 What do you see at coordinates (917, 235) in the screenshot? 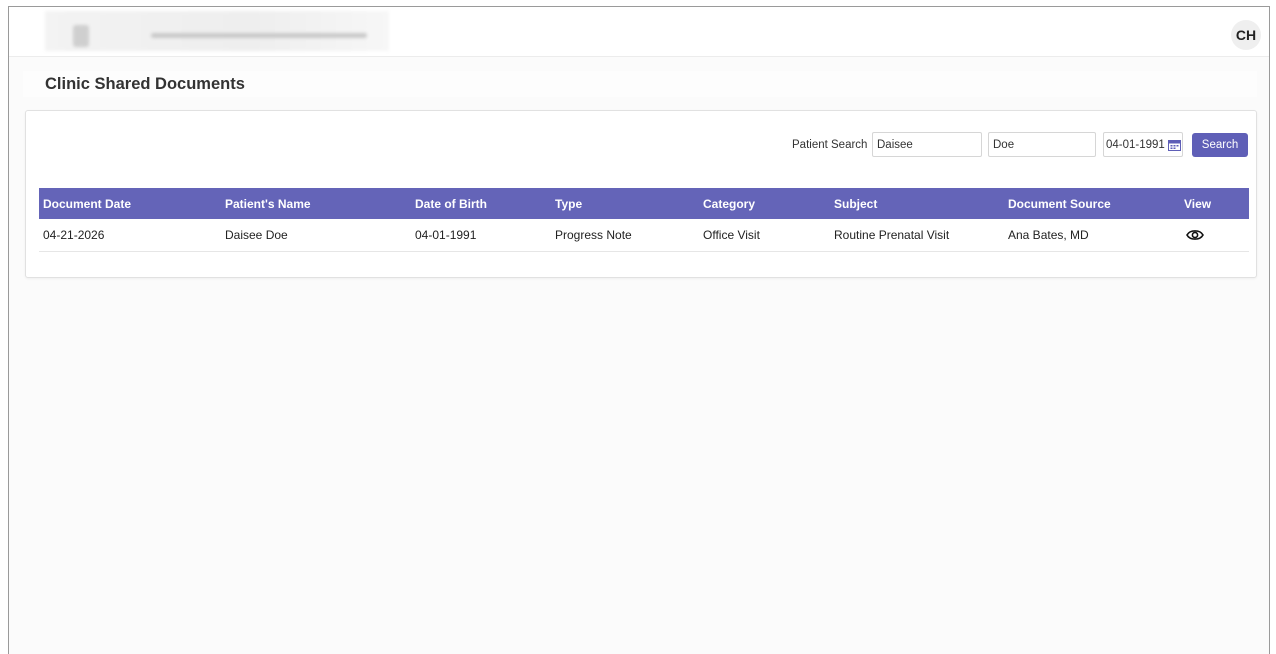
I see `cell-subject: Routine Prenatal Visit` at bounding box center [917, 235].